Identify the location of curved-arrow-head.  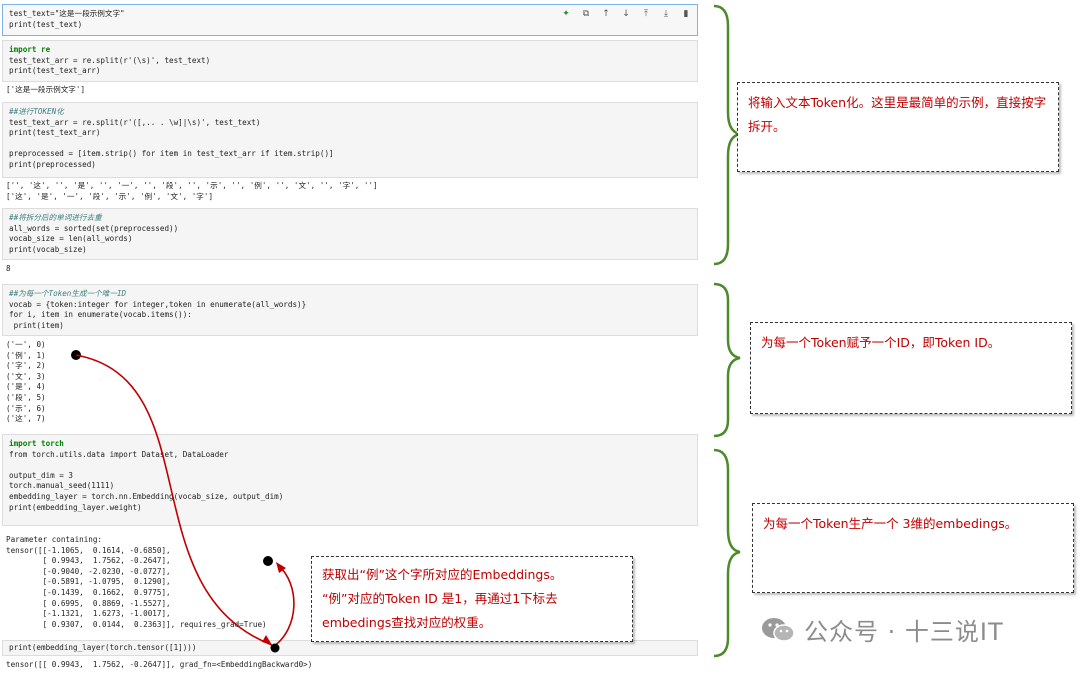
(267, 640).